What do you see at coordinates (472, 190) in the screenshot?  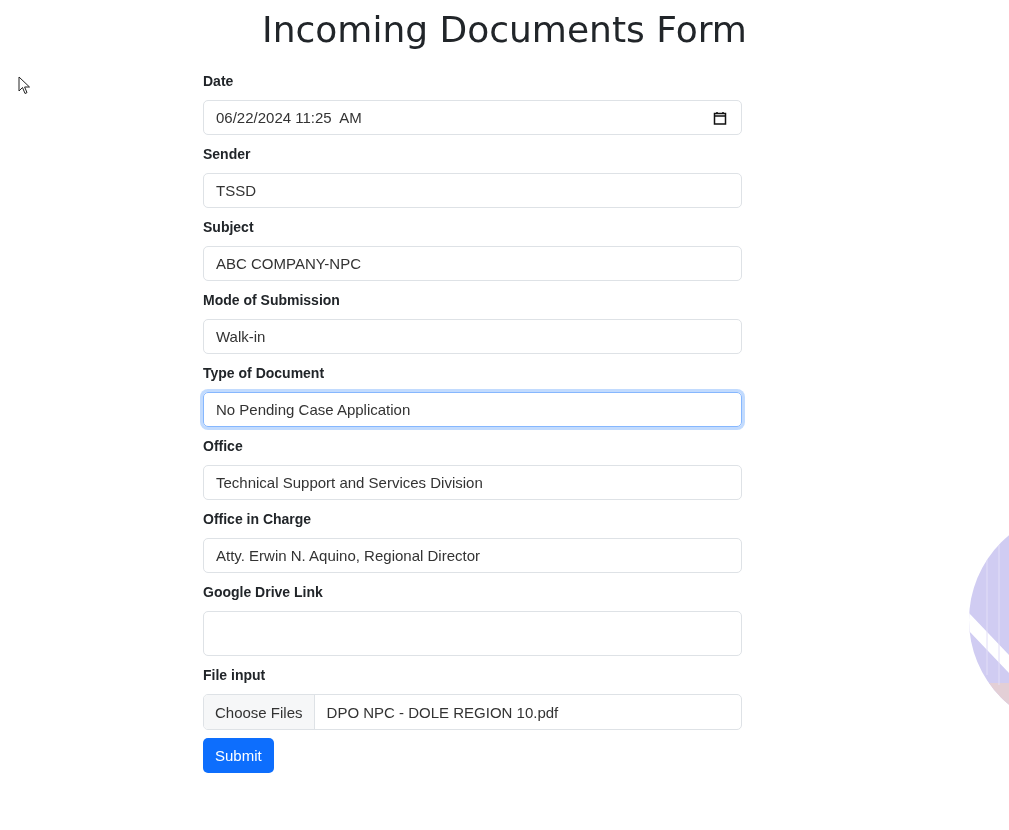 I see `text-field: TSSD` at bounding box center [472, 190].